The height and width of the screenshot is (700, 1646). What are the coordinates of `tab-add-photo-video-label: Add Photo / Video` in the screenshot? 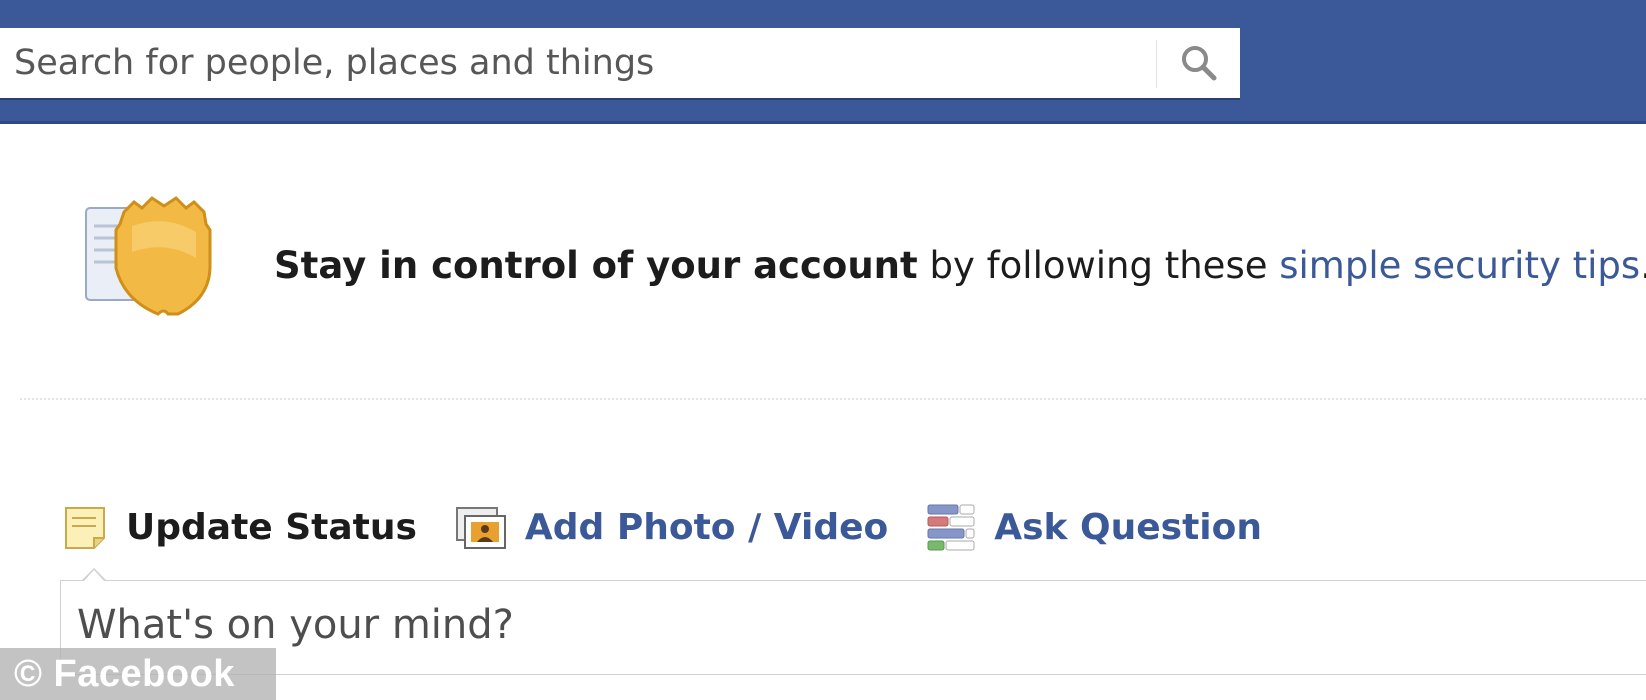 It's located at (706, 527).